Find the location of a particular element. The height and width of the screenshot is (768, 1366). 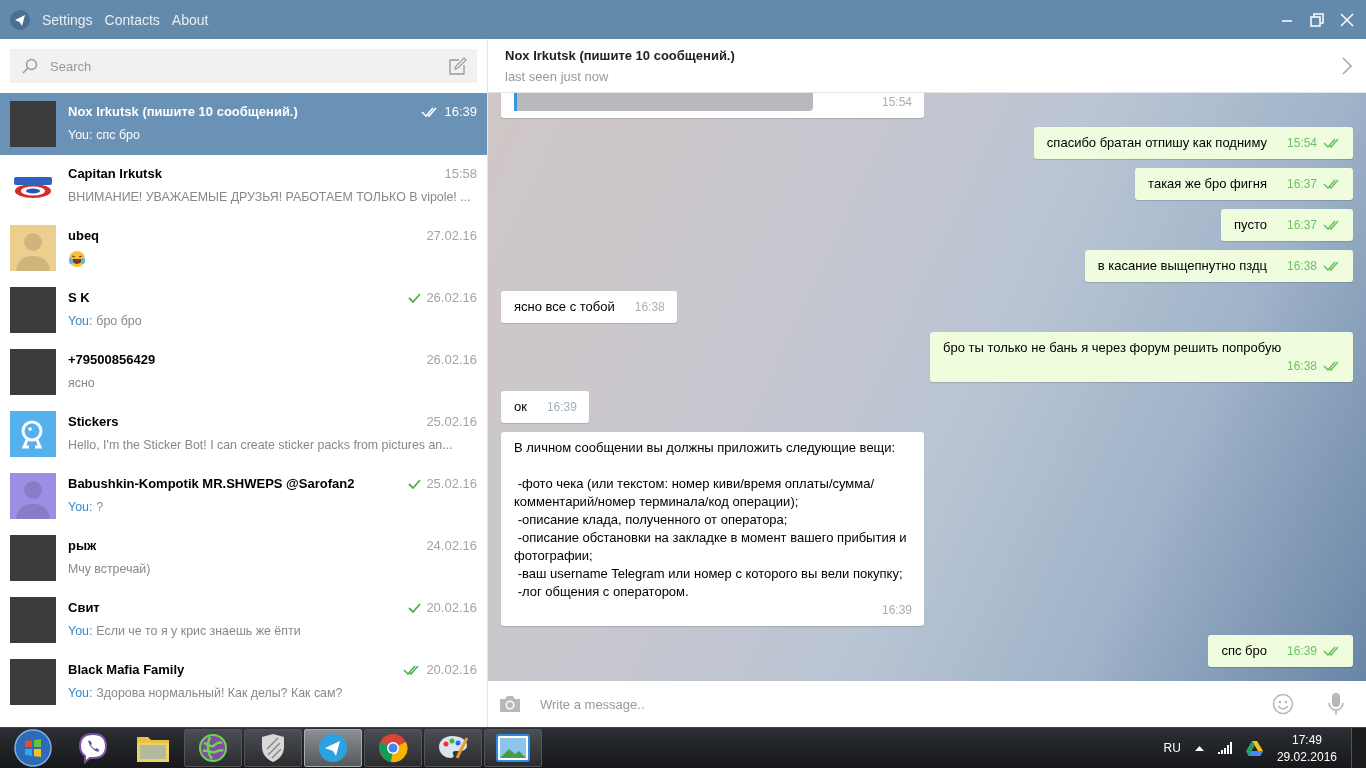

chat-list-item: Свит 20.02.16 You: Если че то я у крис знаешь же ёпти is located at coordinates (243, 620).